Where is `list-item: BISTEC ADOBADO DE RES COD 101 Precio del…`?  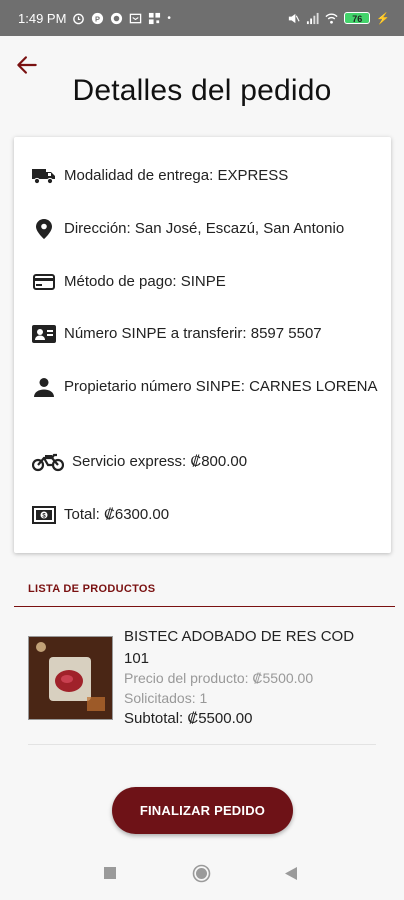 list-item: BISTEC ADOBADO DE RES COD 101 Precio del… is located at coordinates (208, 682).